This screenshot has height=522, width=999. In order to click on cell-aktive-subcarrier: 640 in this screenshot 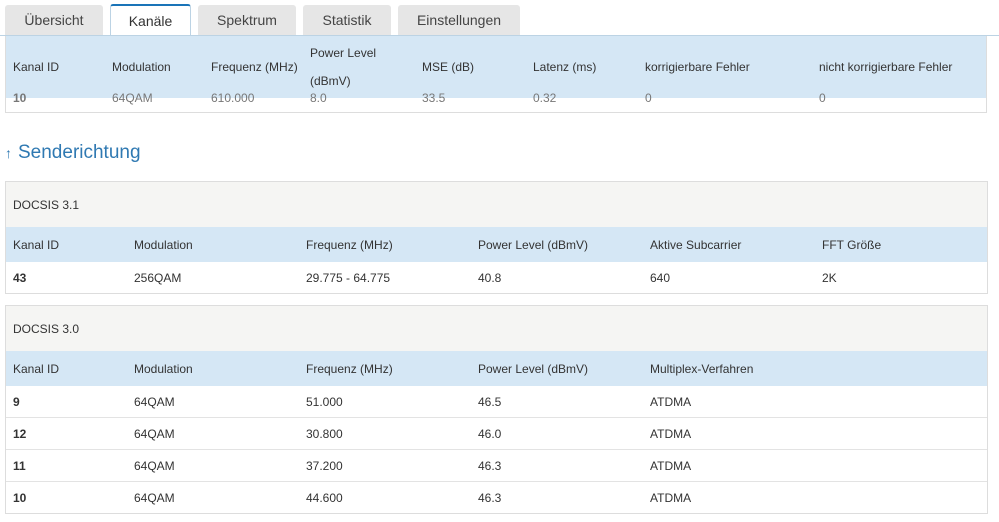, I will do `click(660, 278)`.